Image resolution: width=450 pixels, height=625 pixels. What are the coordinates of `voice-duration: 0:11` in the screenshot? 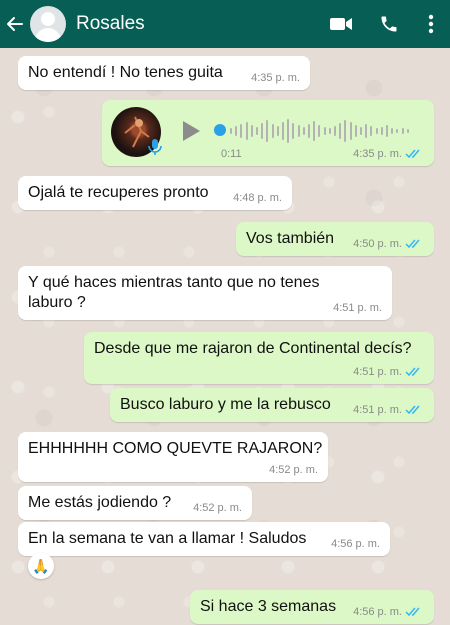 It's located at (231, 154).